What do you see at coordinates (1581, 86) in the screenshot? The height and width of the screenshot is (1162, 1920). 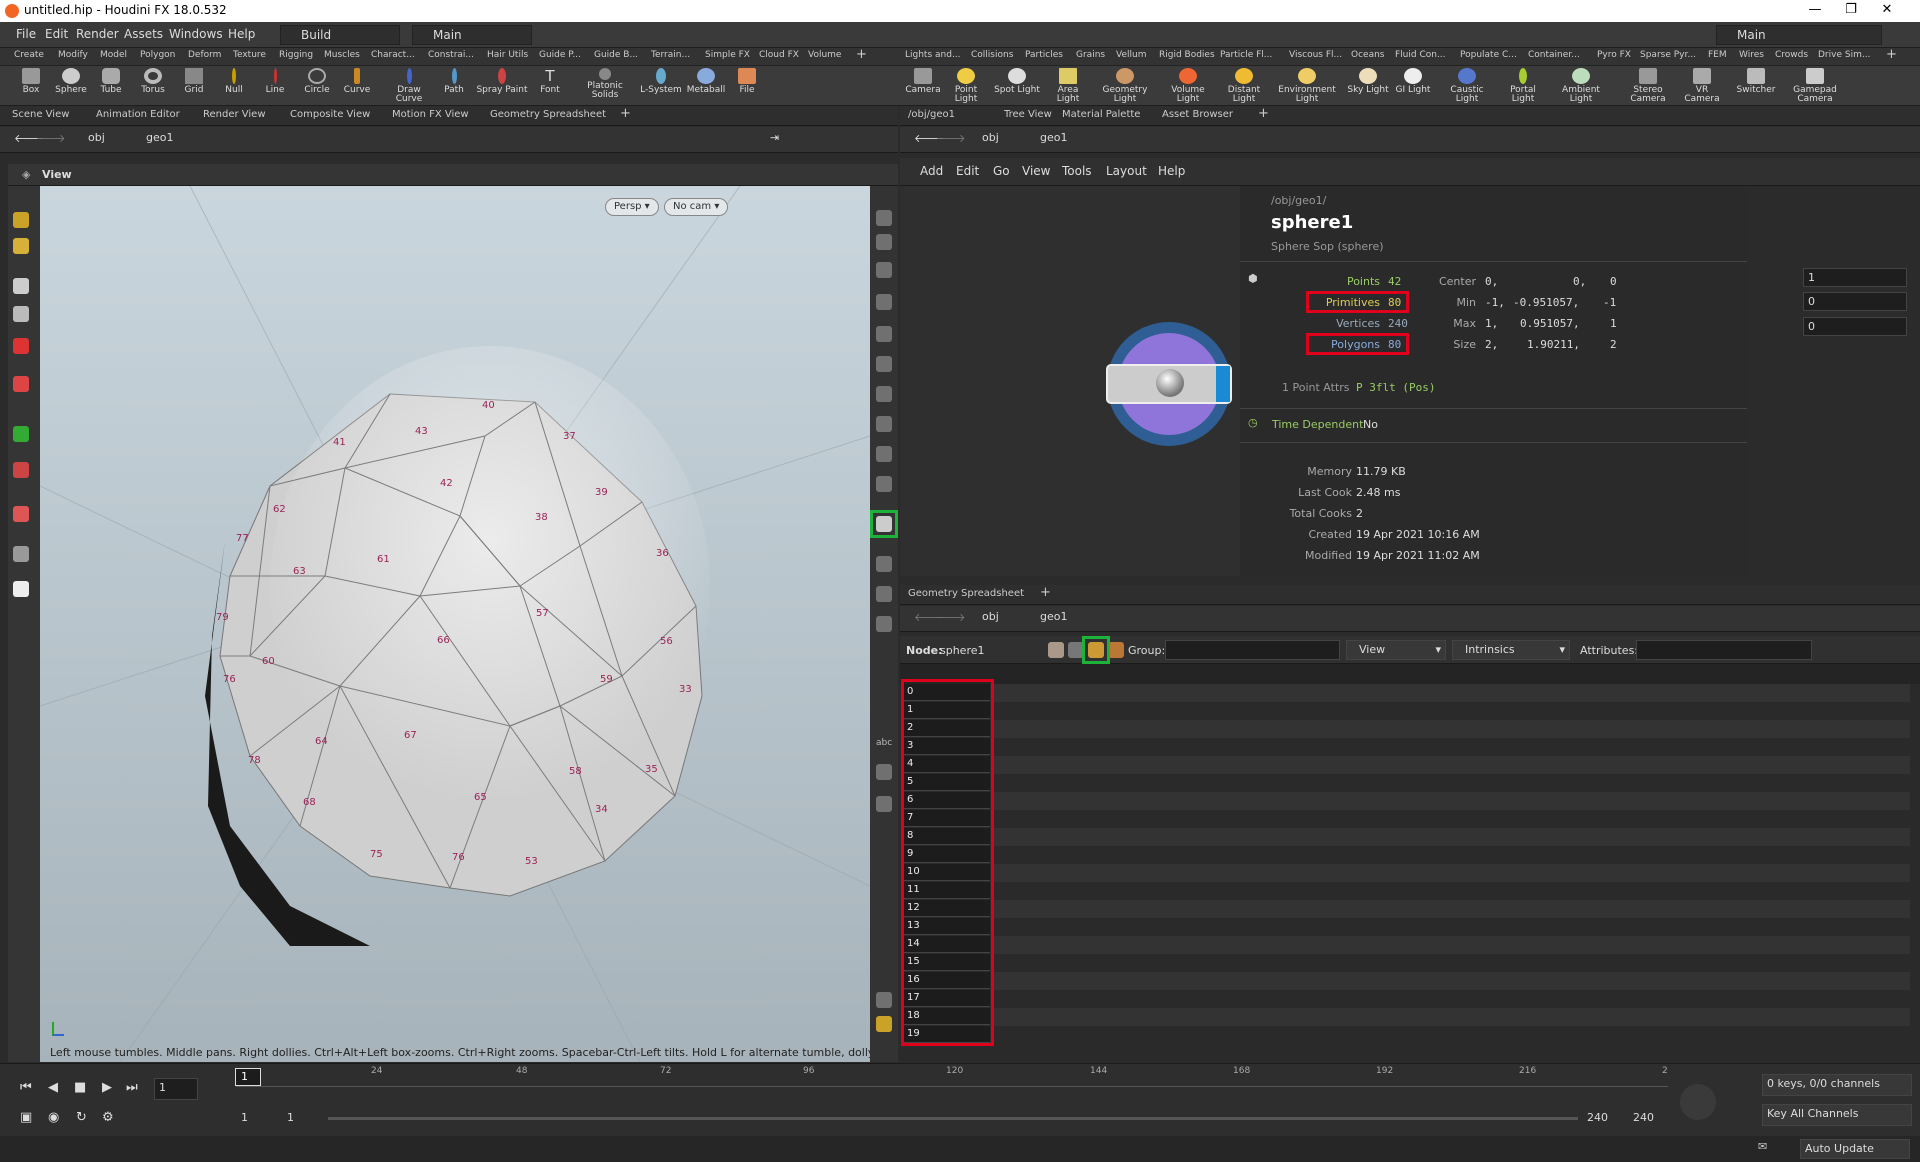 I see `tool-ambient-light: Ambient Light` at bounding box center [1581, 86].